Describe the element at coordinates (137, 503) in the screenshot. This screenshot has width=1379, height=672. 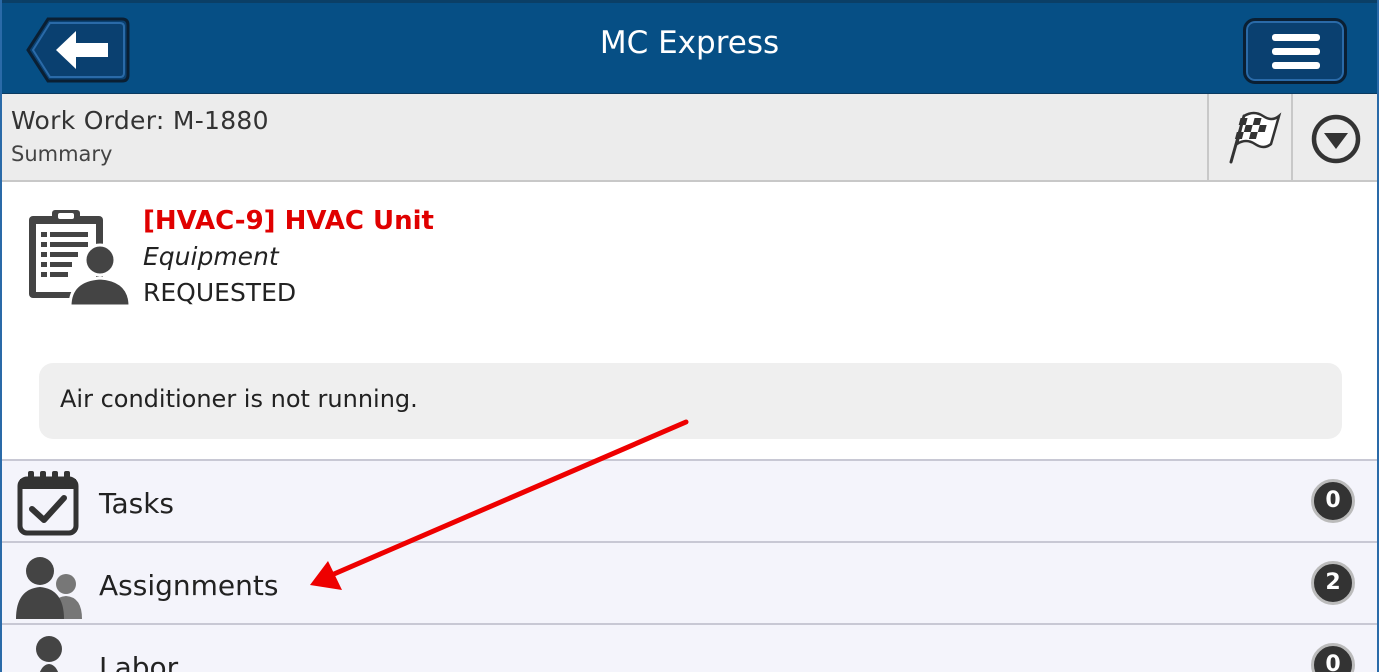
I see `list-item-label: Tasks` at that location.